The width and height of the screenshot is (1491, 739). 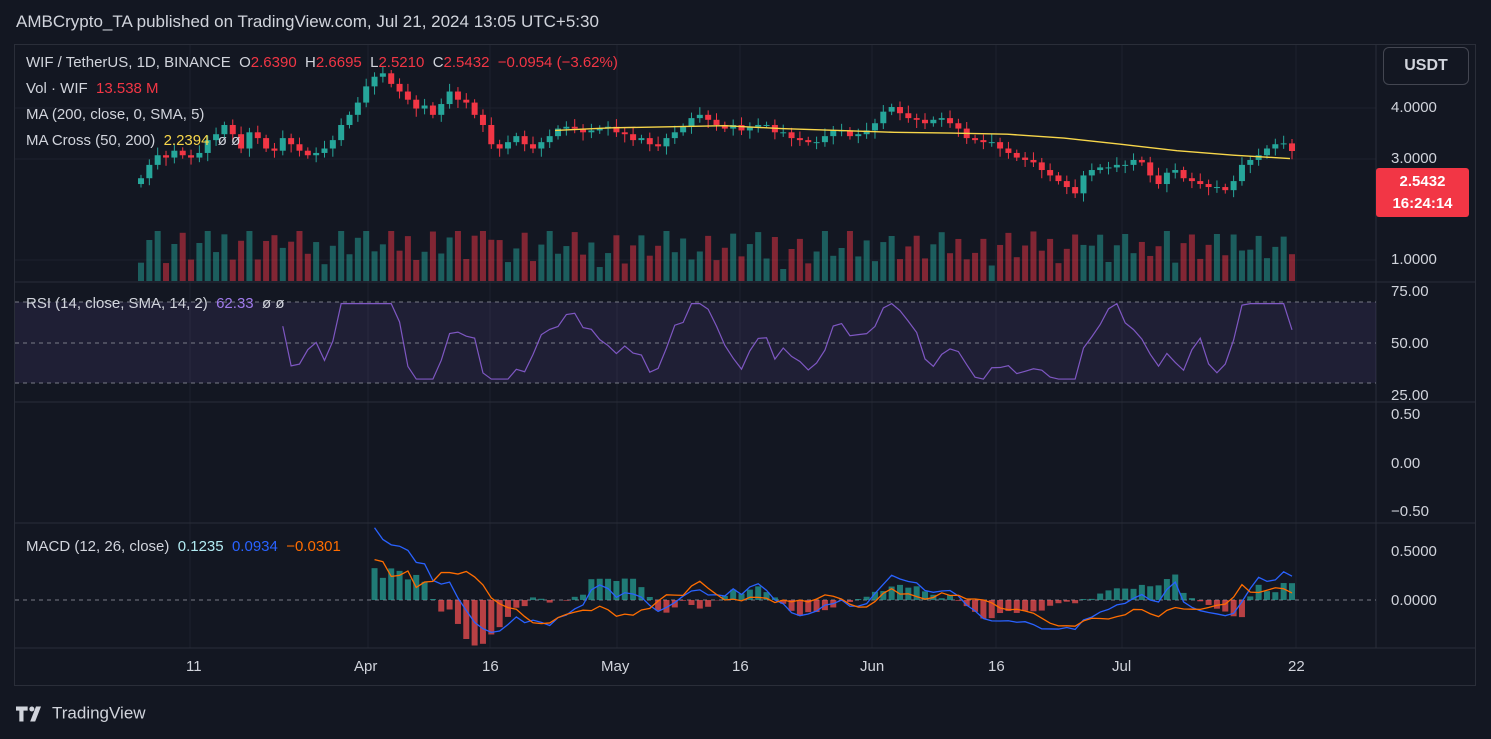 What do you see at coordinates (81, 715) in the screenshot?
I see `tradingview-footer: TradingView` at bounding box center [81, 715].